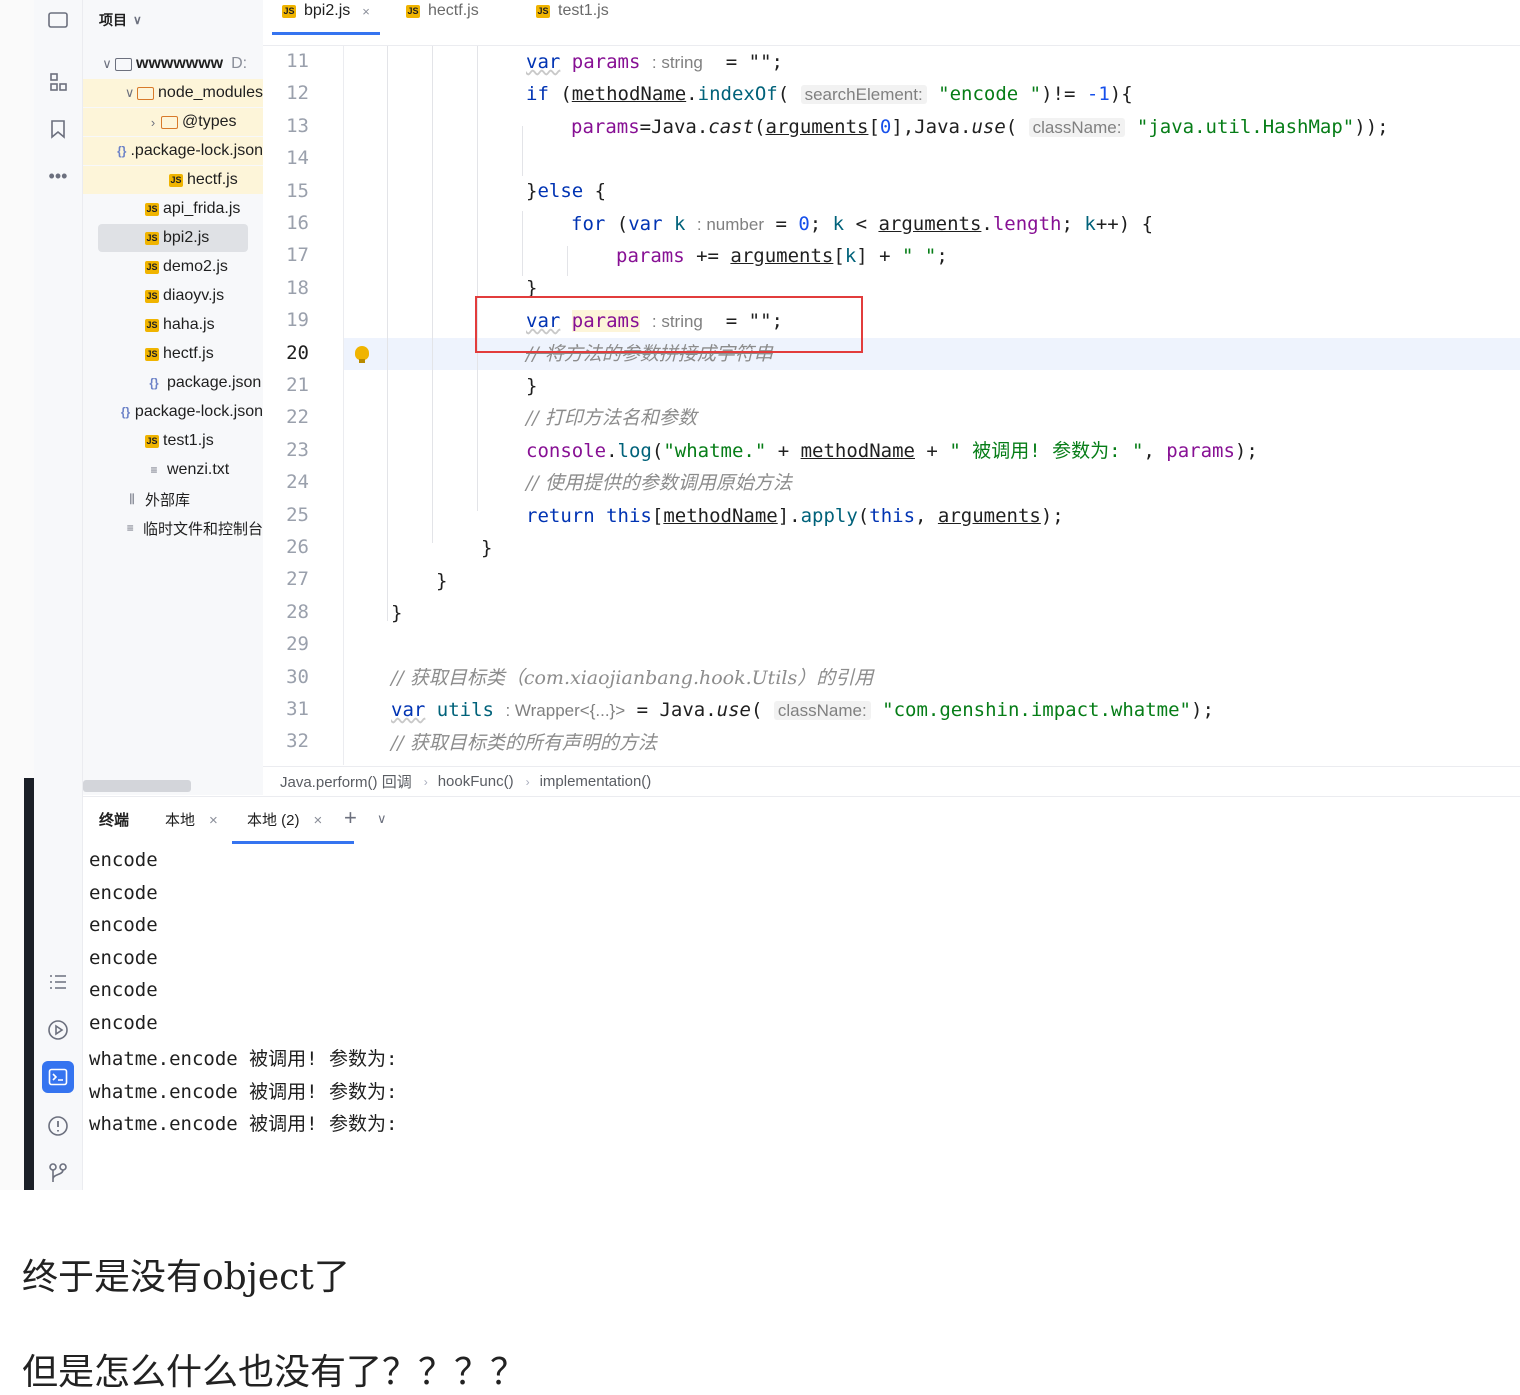 The height and width of the screenshot is (1395, 1520). Describe the element at coordinates (243, 1124) in the screenshot. I see `terminal-line: whatme.encode 被调用! 参数为:` at that location.